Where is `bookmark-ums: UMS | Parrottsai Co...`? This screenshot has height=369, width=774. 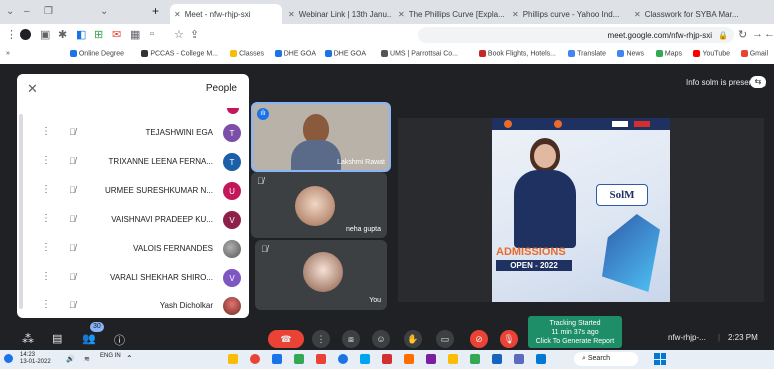 bookmark-ums: UMS | Parrottsai Co... is located at coordinates (419, 53).